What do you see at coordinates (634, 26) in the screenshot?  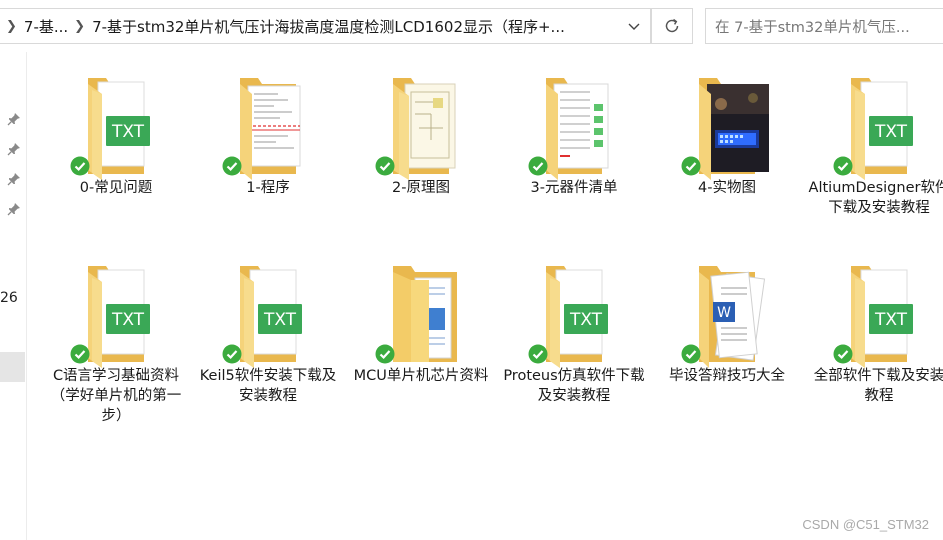 I see `chevron-down-icon` at bounding box center [634, 26].